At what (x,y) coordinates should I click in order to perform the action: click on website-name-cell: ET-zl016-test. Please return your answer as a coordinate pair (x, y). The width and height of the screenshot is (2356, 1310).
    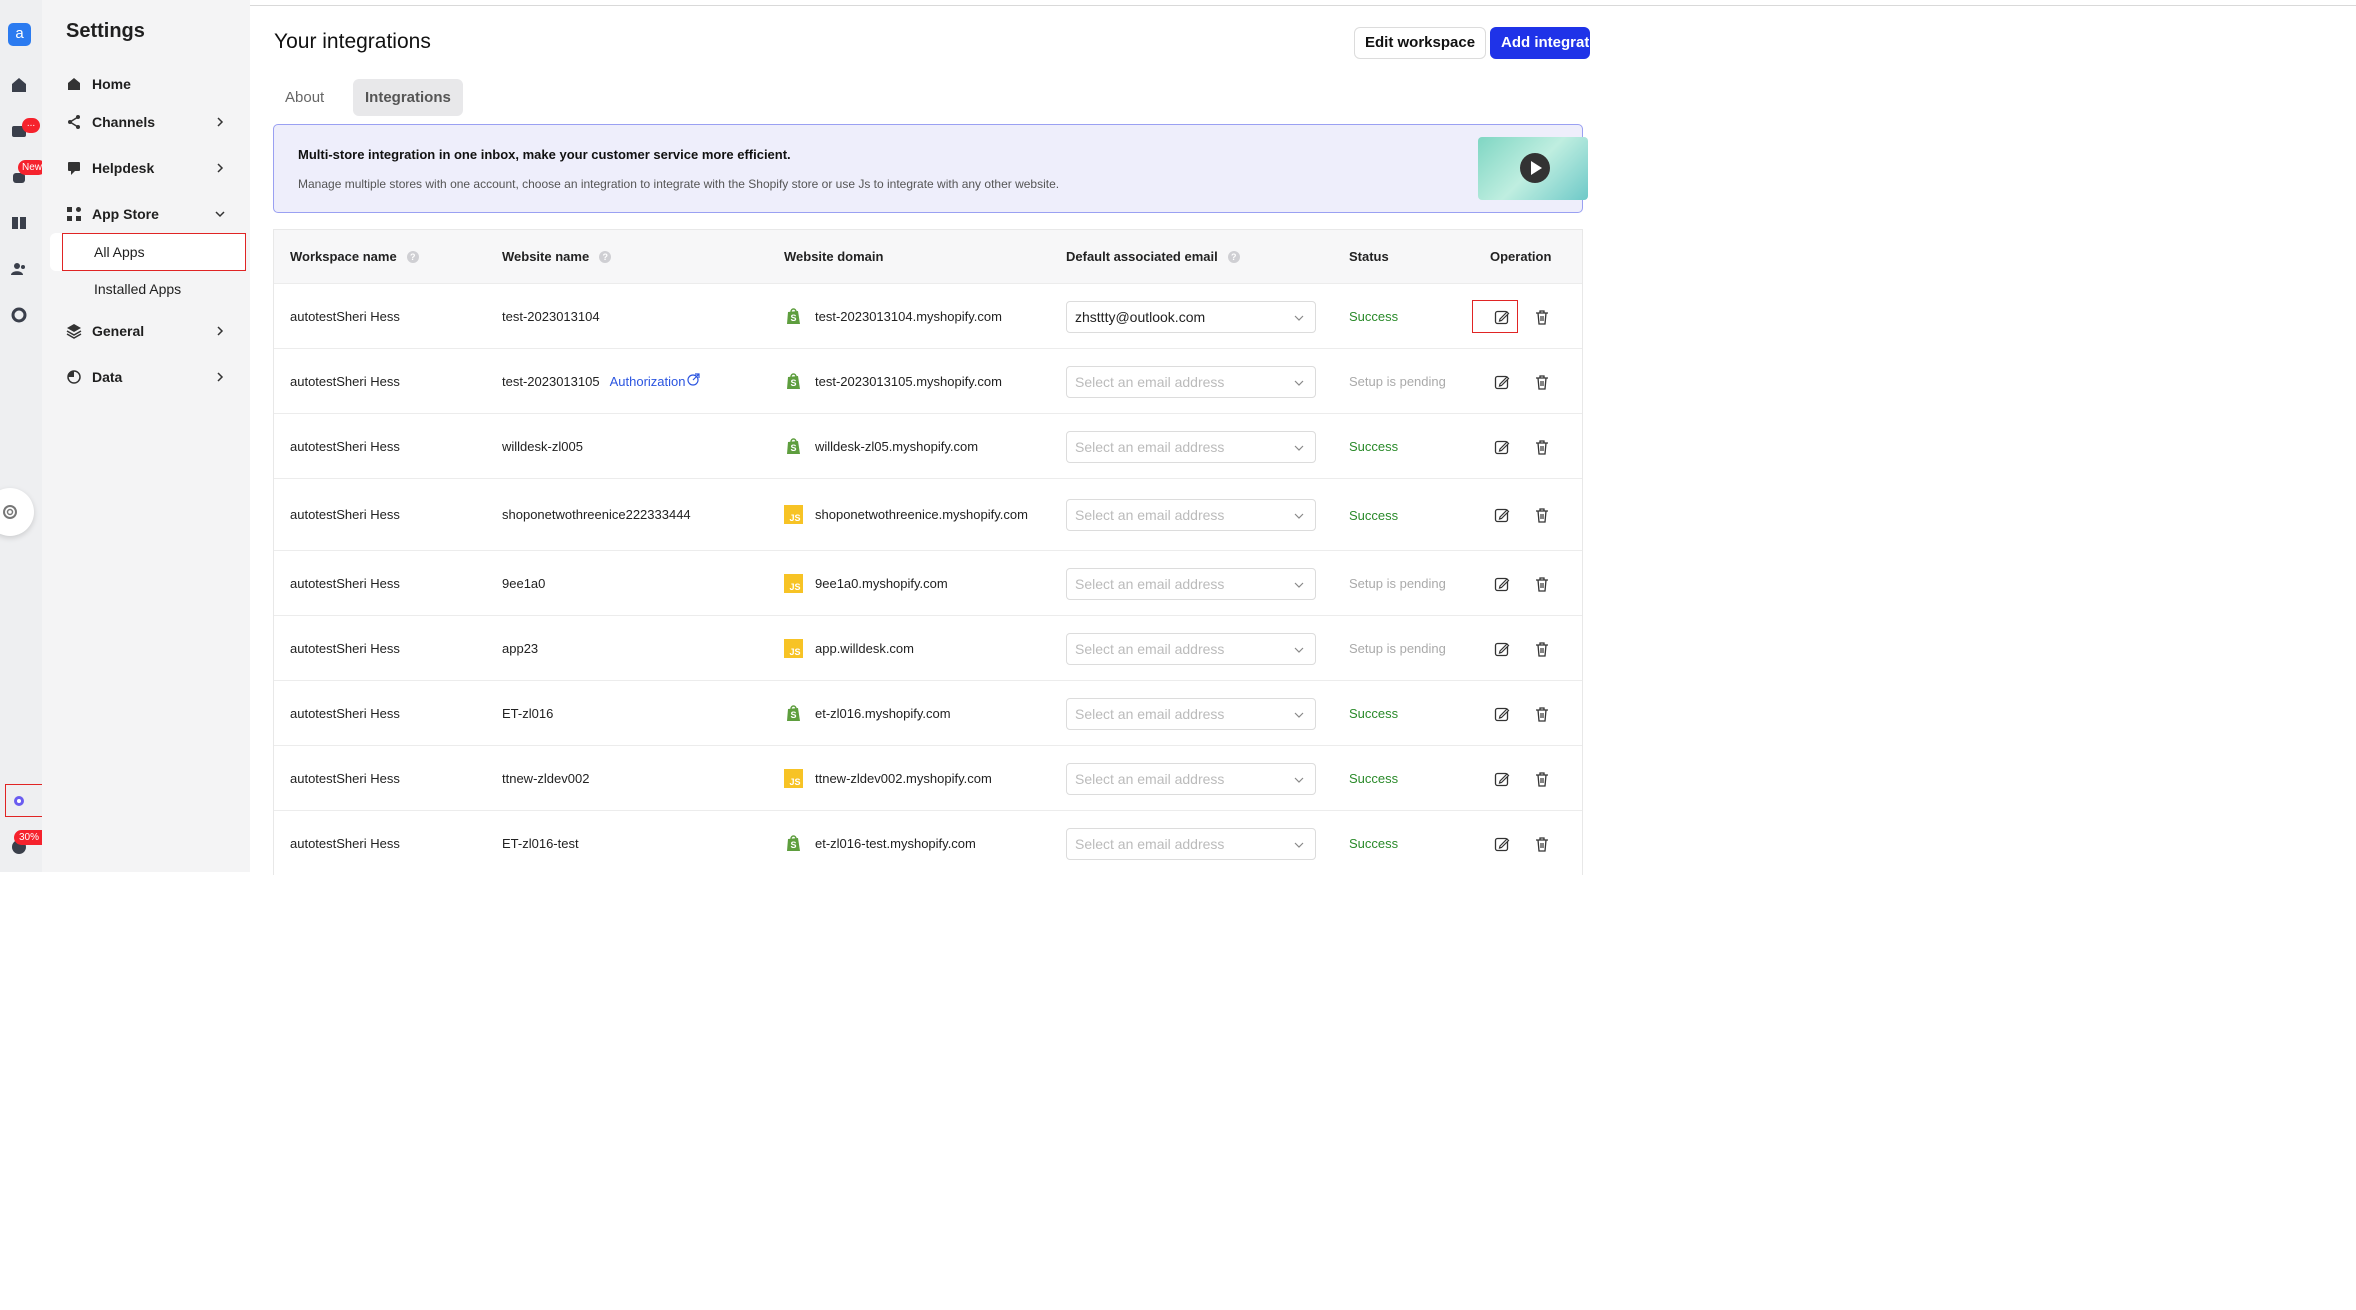
    Looking at the image, I should click on (540, 843).